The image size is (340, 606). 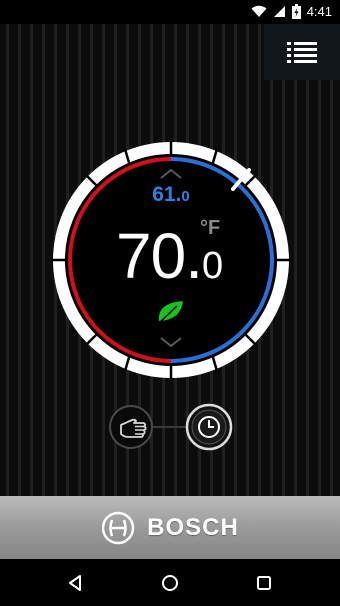 I want to click on hand-icon, so click(x=133, y=428).